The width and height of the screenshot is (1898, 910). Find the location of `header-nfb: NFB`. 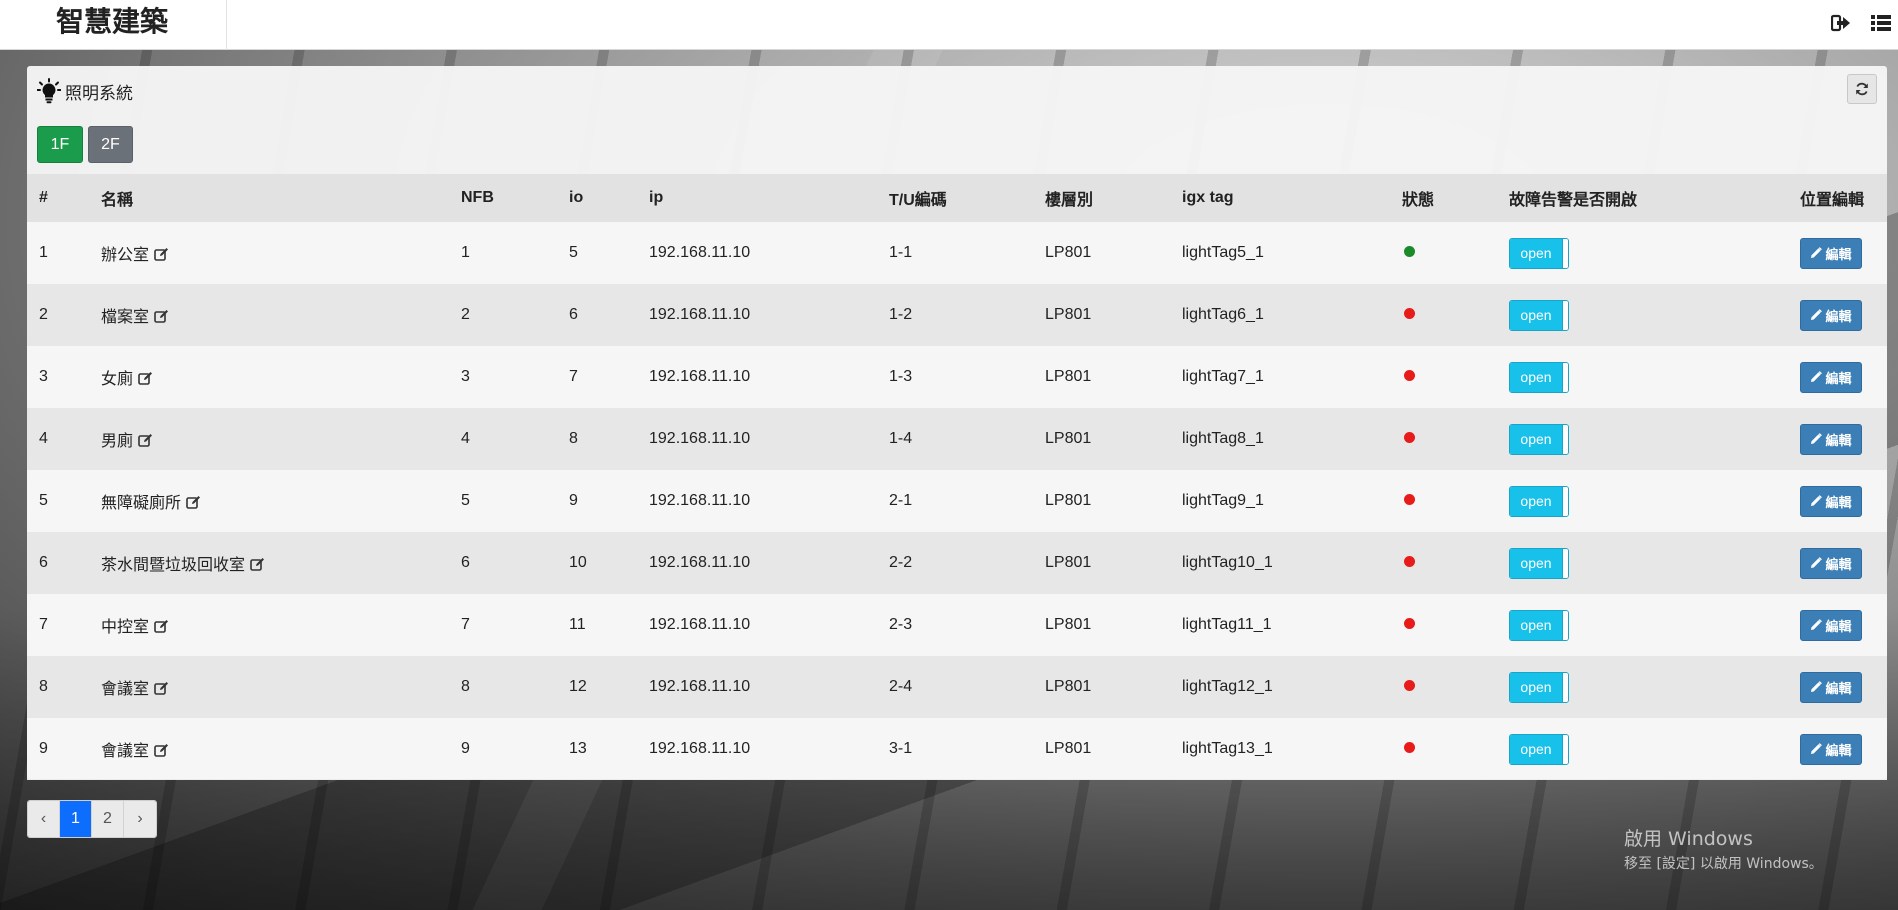

header-nfb: NFB is located at coordinates (503, 198).